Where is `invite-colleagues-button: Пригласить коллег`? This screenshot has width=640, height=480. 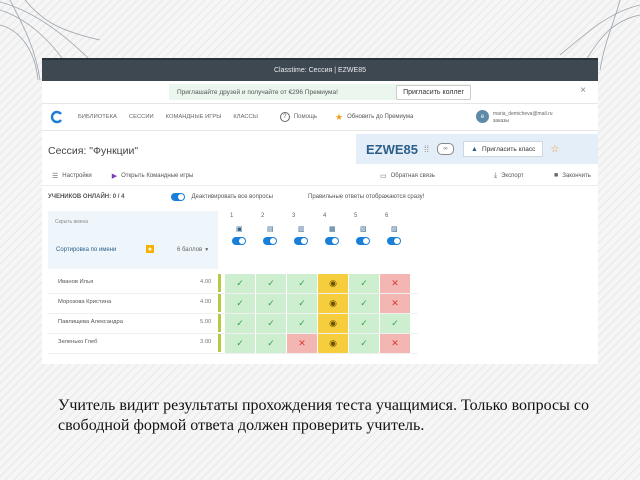 invite-colleagues-button: Пригласить коллег is located at coordinates (433, 92).